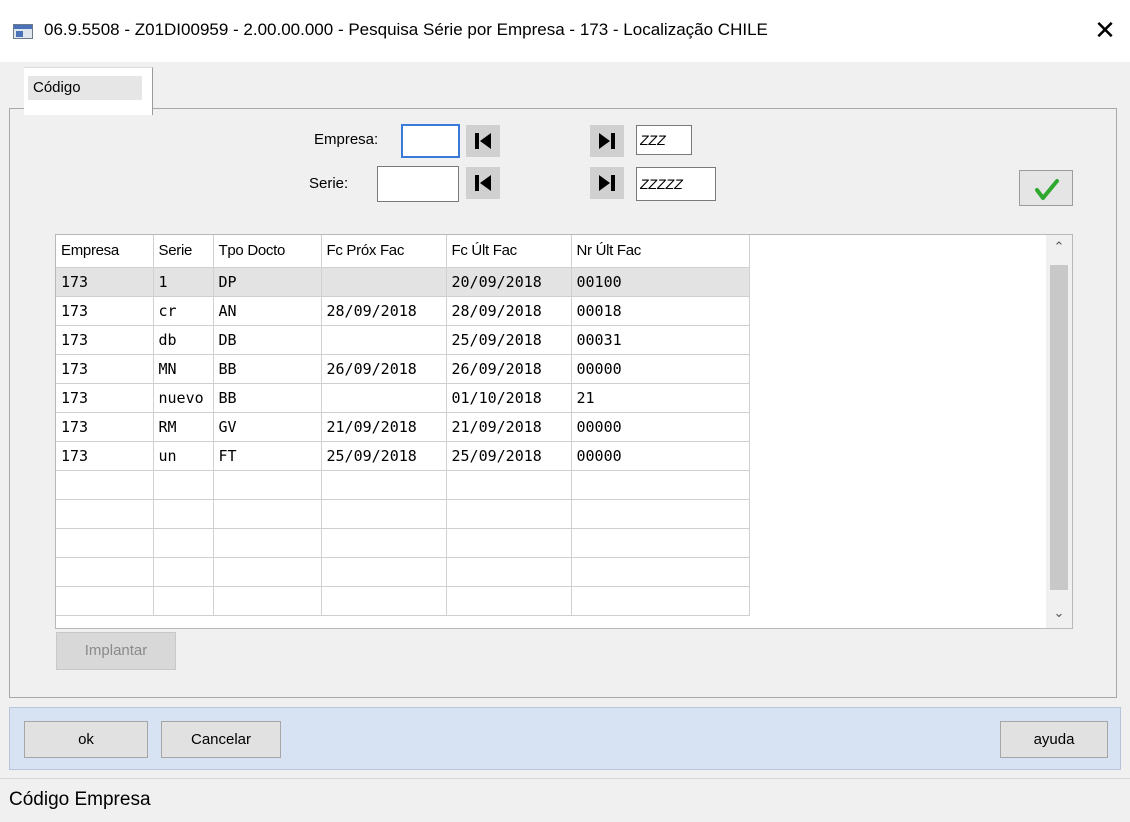 The image size is (1130, 822). What do you see at coordinates (664, 140) in the screenshot?
I see `empresa-to-input` at bounding box center [664, 140].